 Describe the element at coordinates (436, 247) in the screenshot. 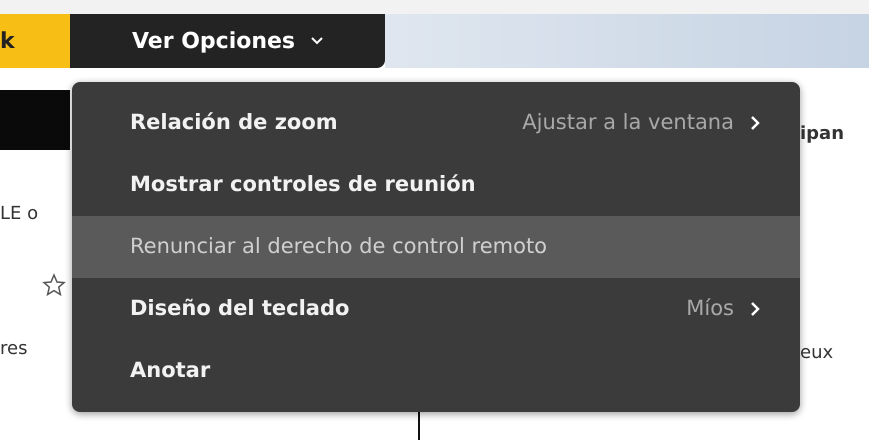

I see `menu-item: Renunciar al derecho de control remoto` at that location.